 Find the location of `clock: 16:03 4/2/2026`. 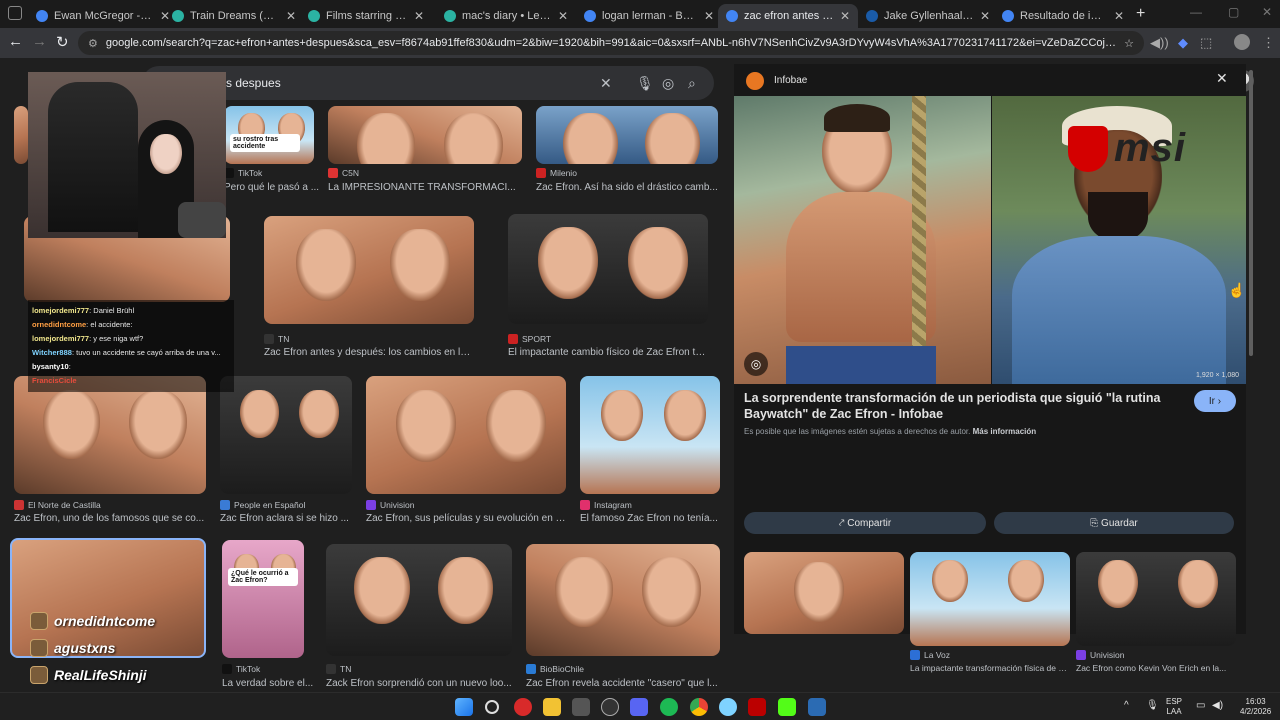

clock: 16:03 4/2/2026 is located at coordinates (1255, 707).